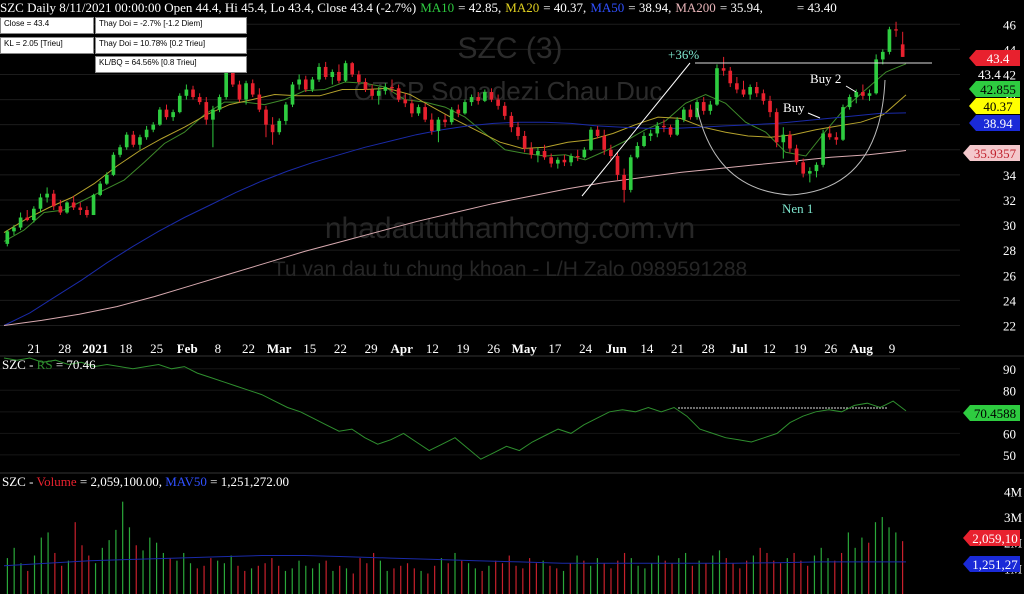 This screenshot has height=594, width=1024. I want to click on x-axis-tick: 21, so click(34, 348).